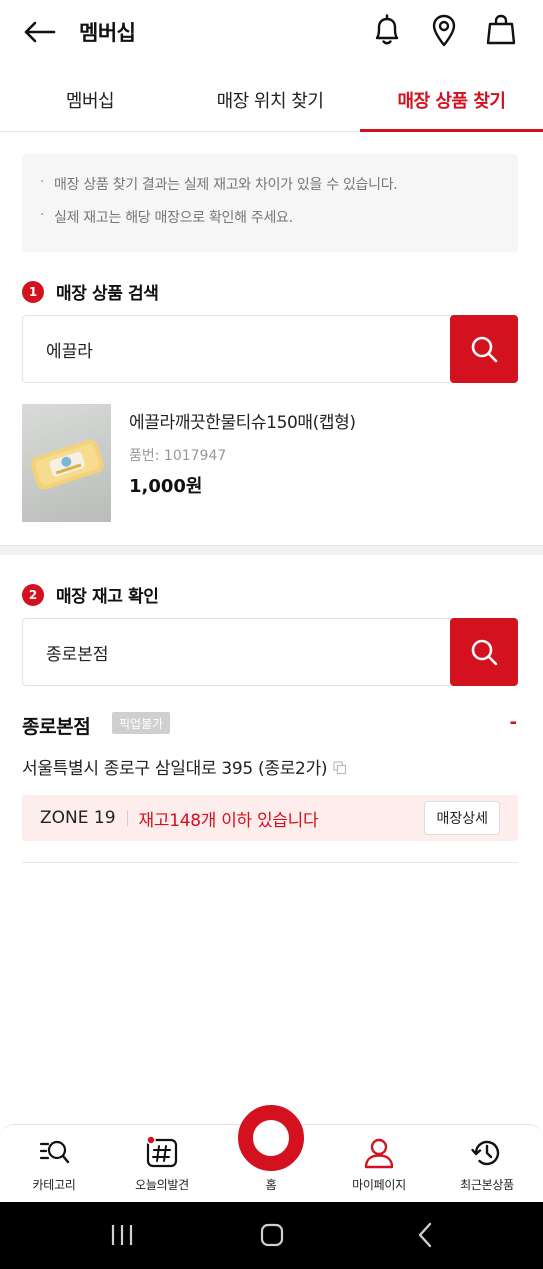 The width and height of the screenshot is (543, 1269). I want to click on nav-label: 최근본상품, so click(487, 1185).